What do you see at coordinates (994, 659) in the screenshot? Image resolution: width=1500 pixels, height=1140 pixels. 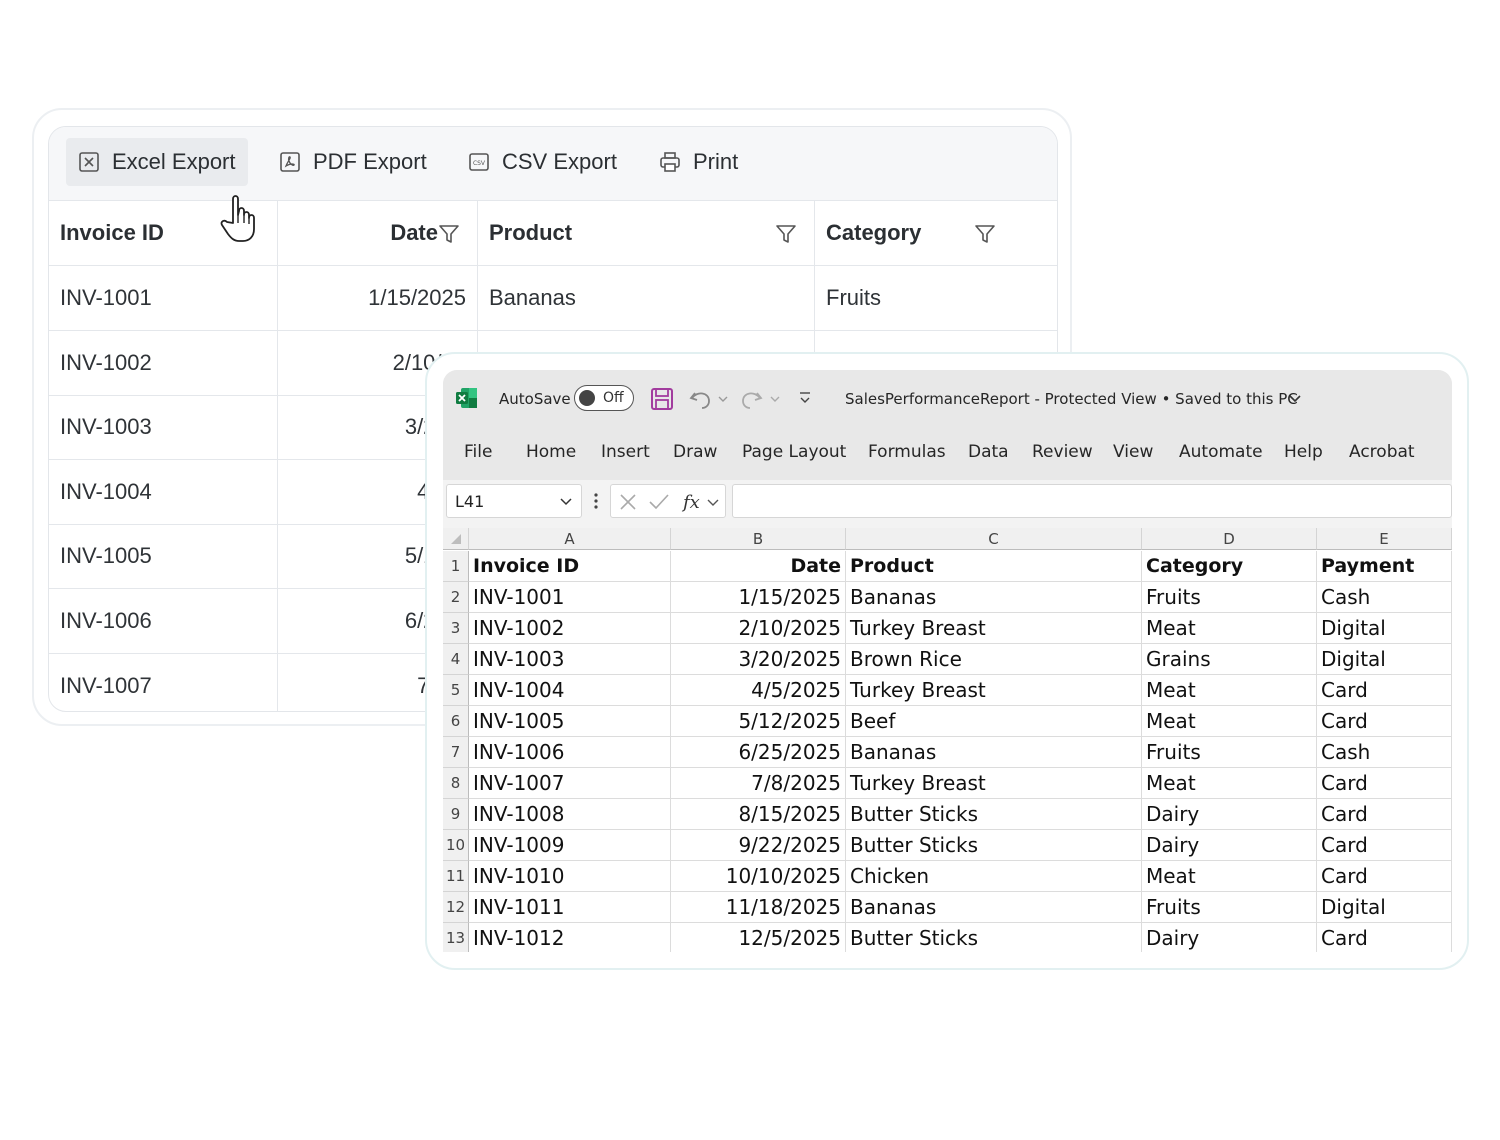 I see `sheet-cell: Brown Rice` at bounding box center [994, 659].